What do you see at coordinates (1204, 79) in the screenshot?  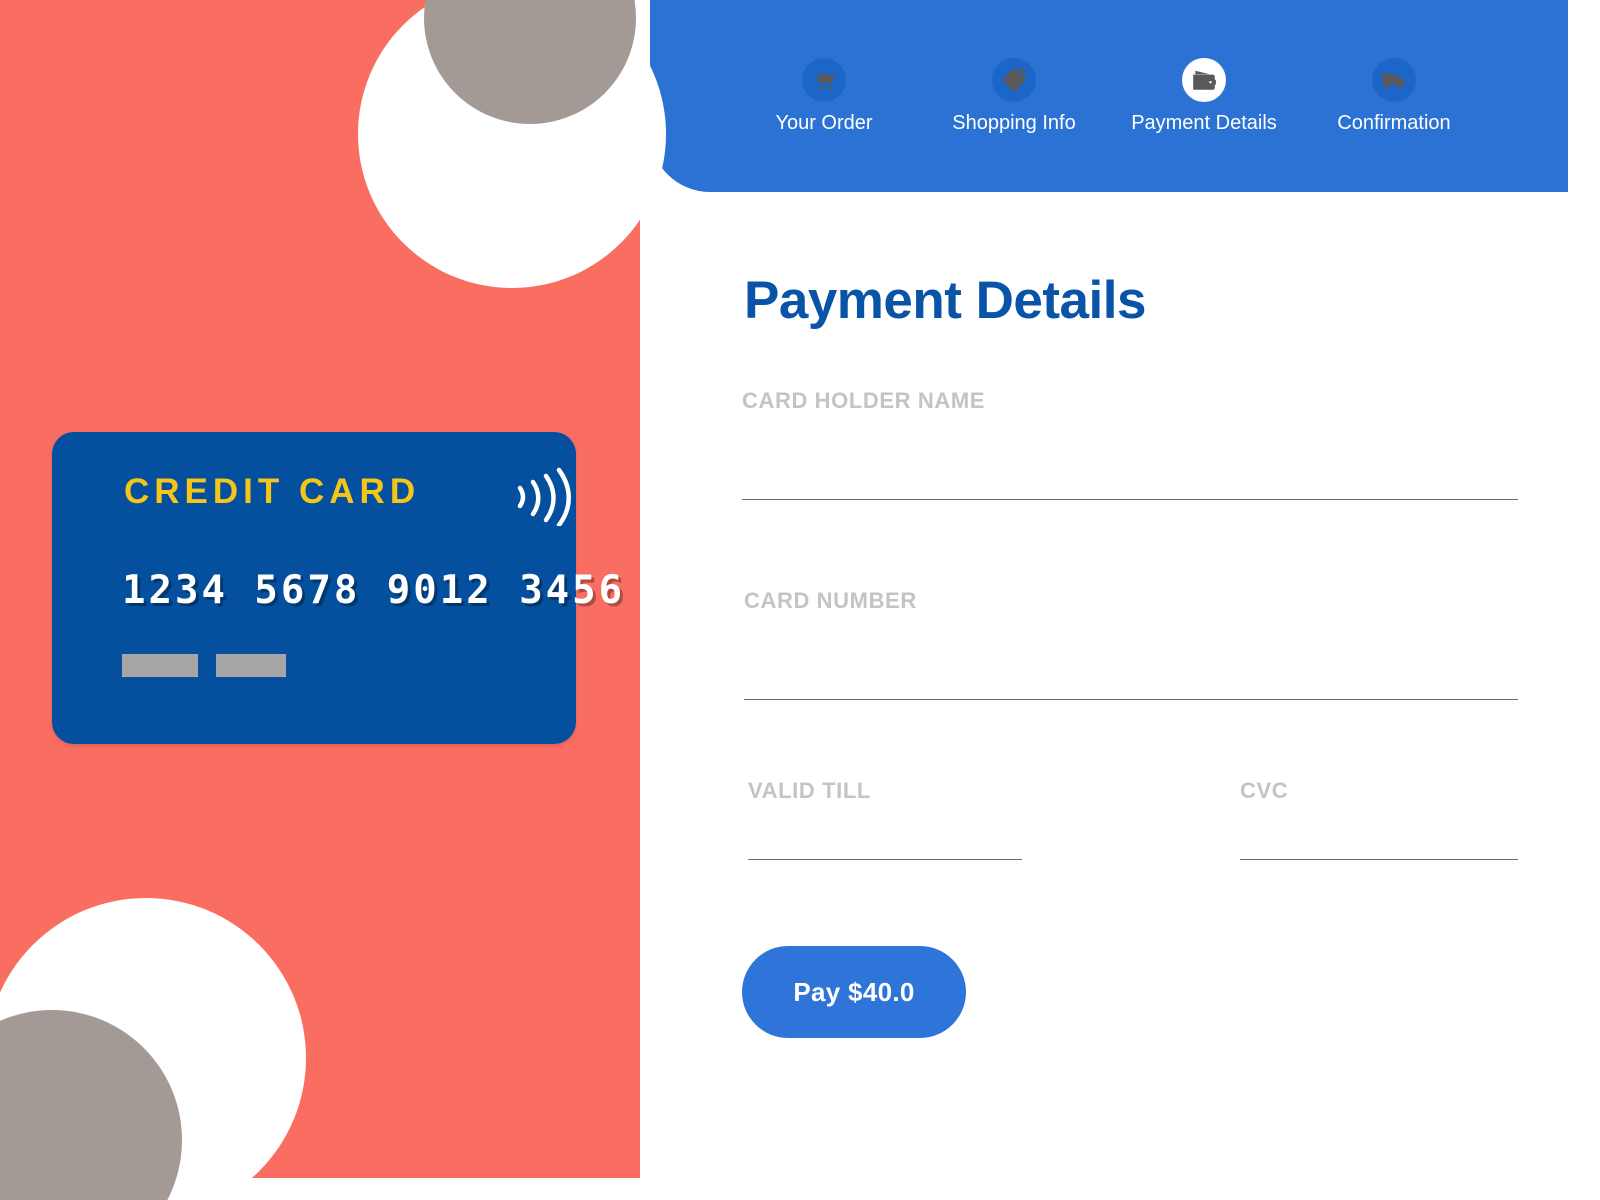 I see `wallet-icon` at bounding box center [1204, 79].